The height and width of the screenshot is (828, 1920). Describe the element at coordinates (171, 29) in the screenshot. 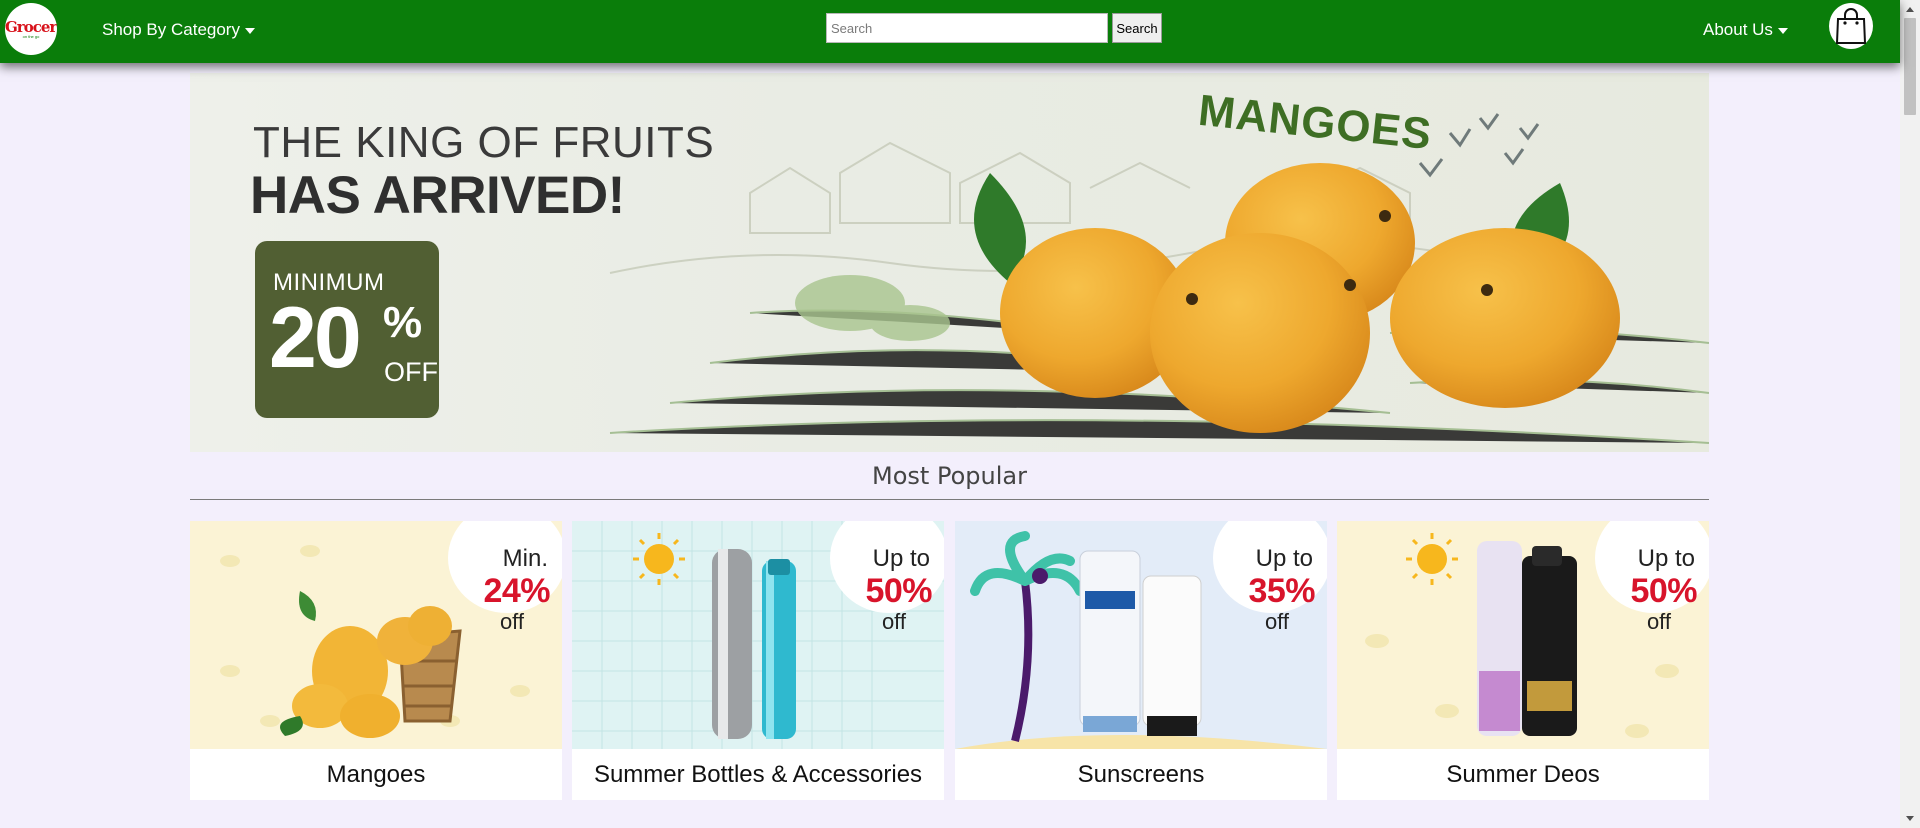

I see `shop-by-category-label: Shop By Category` at that location.